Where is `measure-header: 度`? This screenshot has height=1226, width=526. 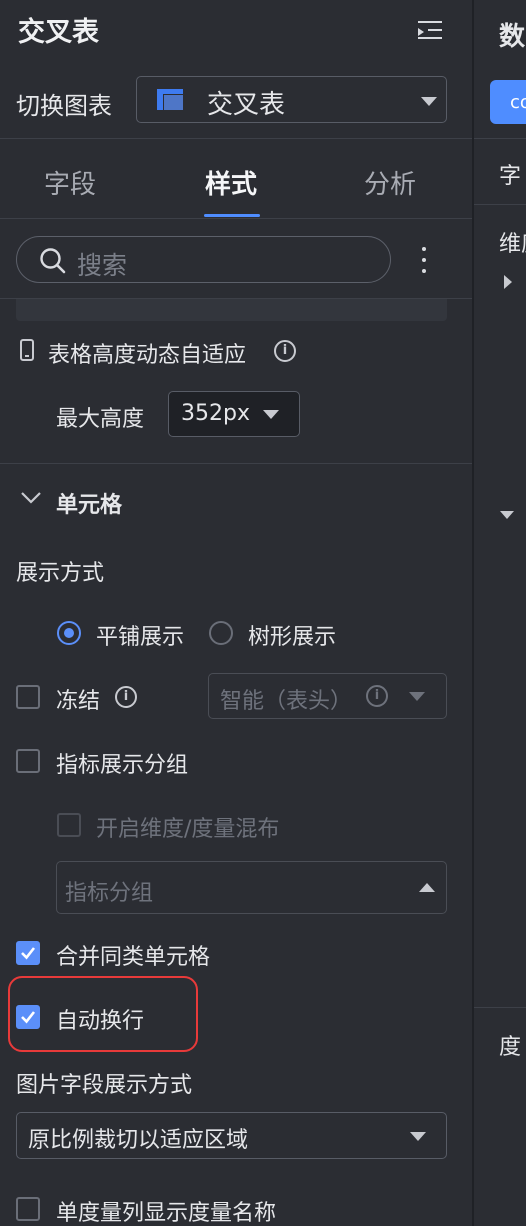
measure-header: 度 is located at coordinates (510, 1047).